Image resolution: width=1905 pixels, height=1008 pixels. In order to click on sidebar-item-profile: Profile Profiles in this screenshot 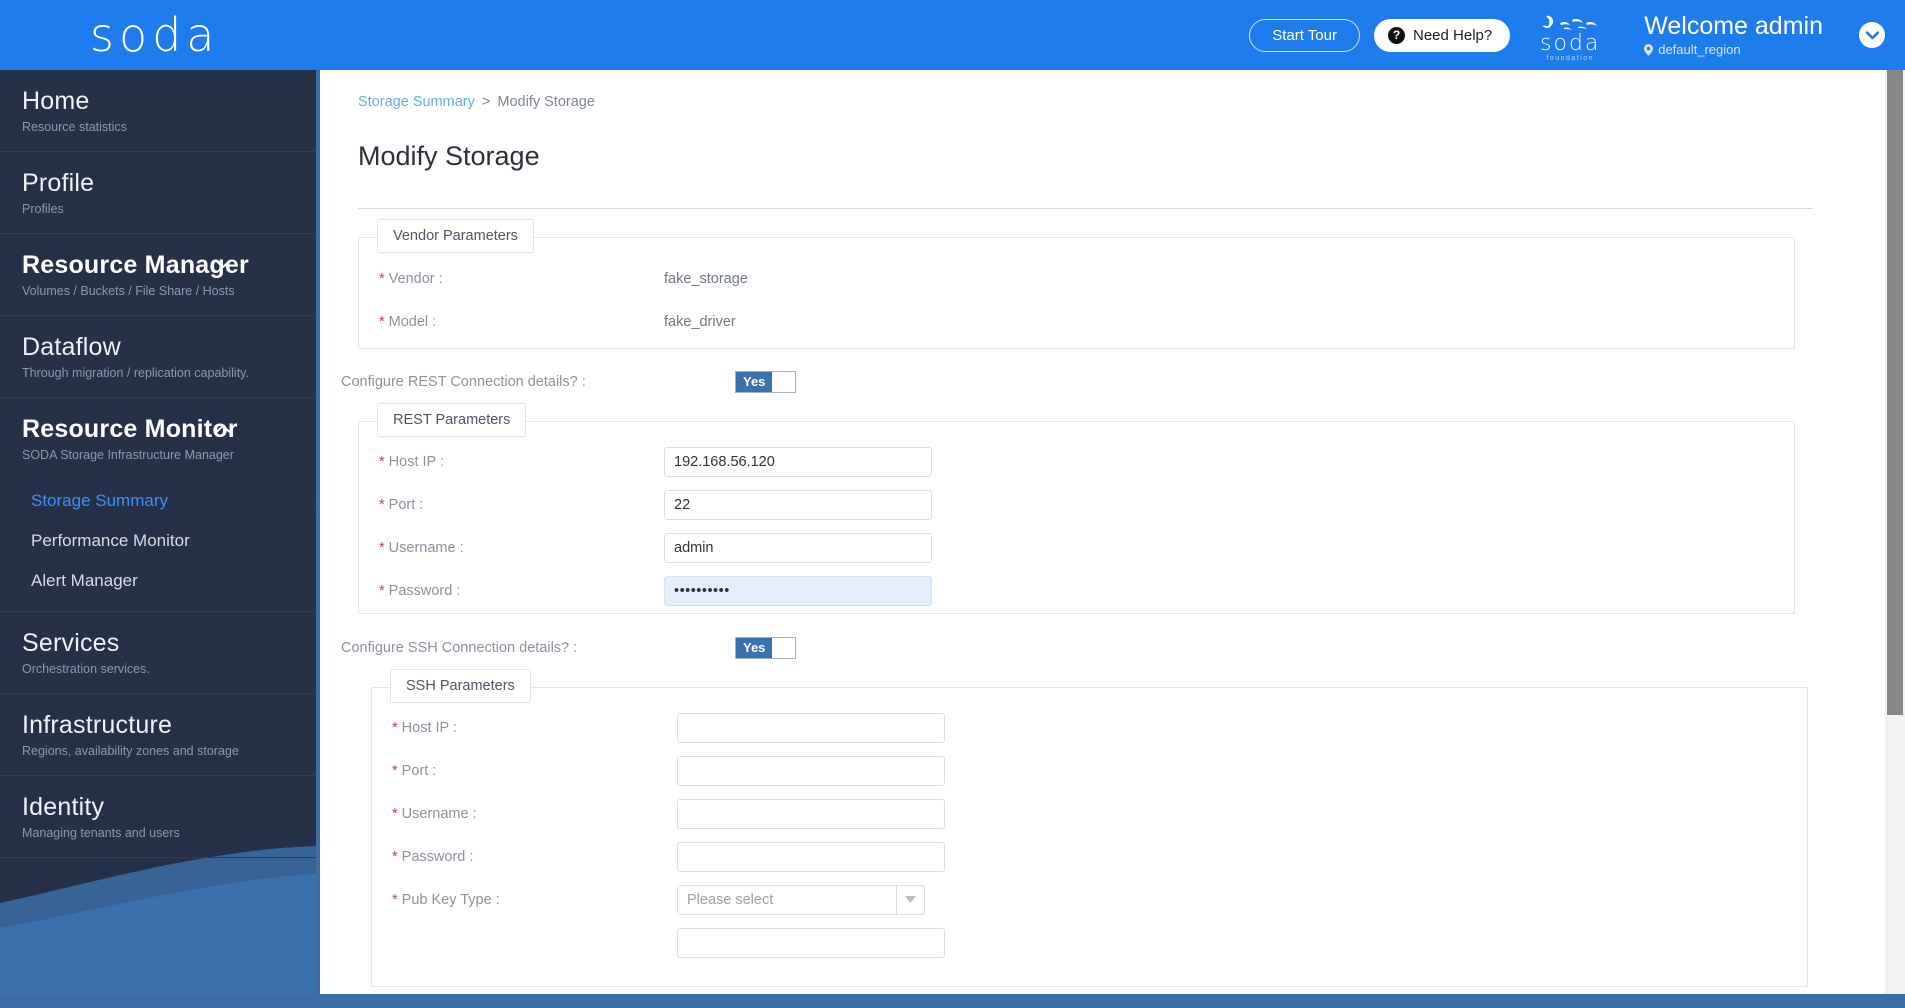, I will do `click(158, 193)`.